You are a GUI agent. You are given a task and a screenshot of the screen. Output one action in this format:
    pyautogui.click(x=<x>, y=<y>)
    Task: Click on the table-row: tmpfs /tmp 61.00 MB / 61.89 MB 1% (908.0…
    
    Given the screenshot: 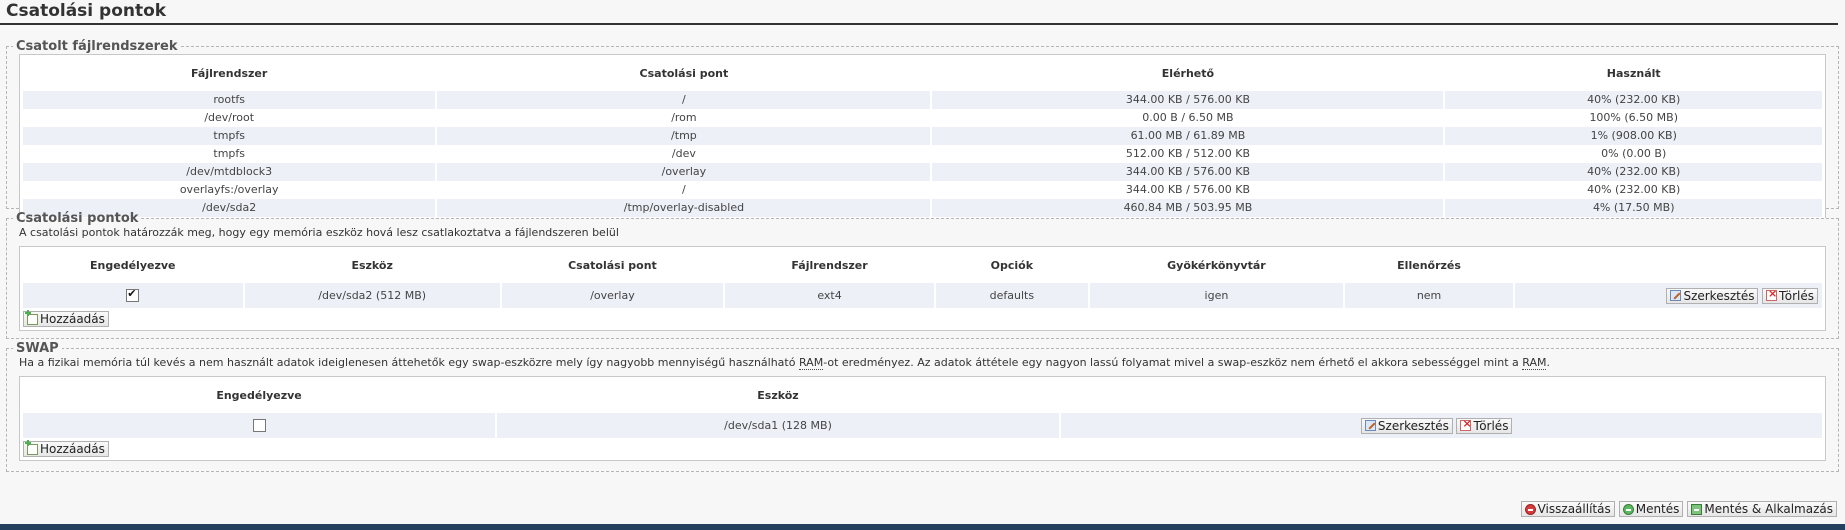 What is the action you would take?
    pyautogui.click(x=922, y=136)
    